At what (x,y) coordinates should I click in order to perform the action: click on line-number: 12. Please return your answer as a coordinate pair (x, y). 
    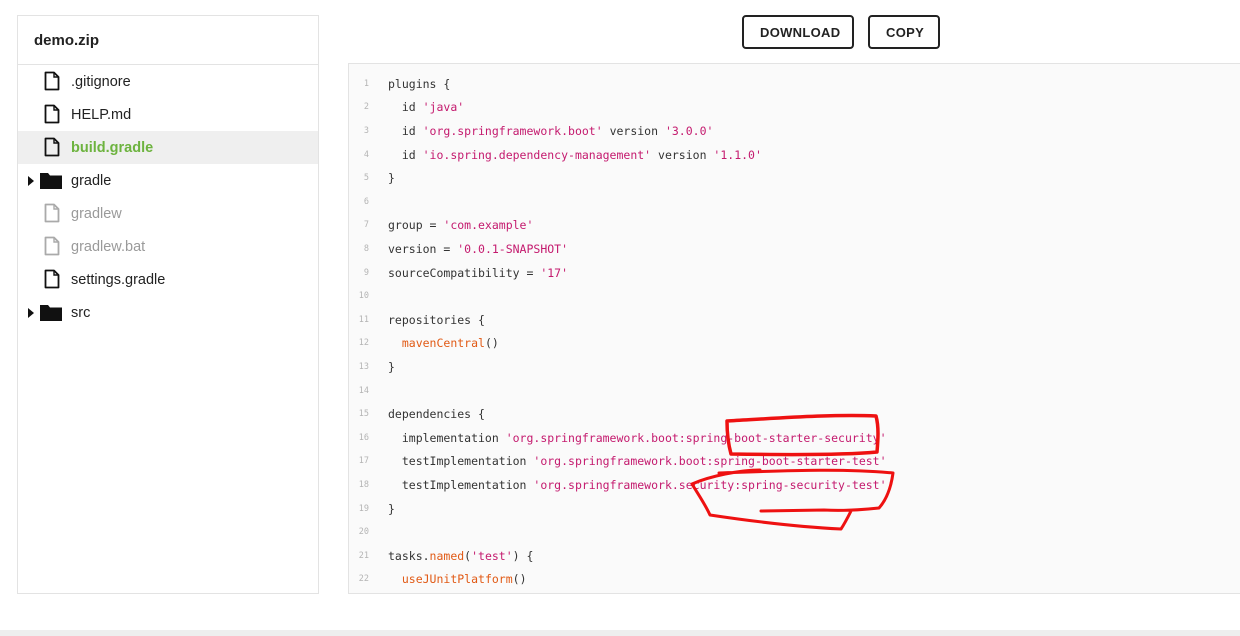
    Looking at the image, I should click on (363, 343).